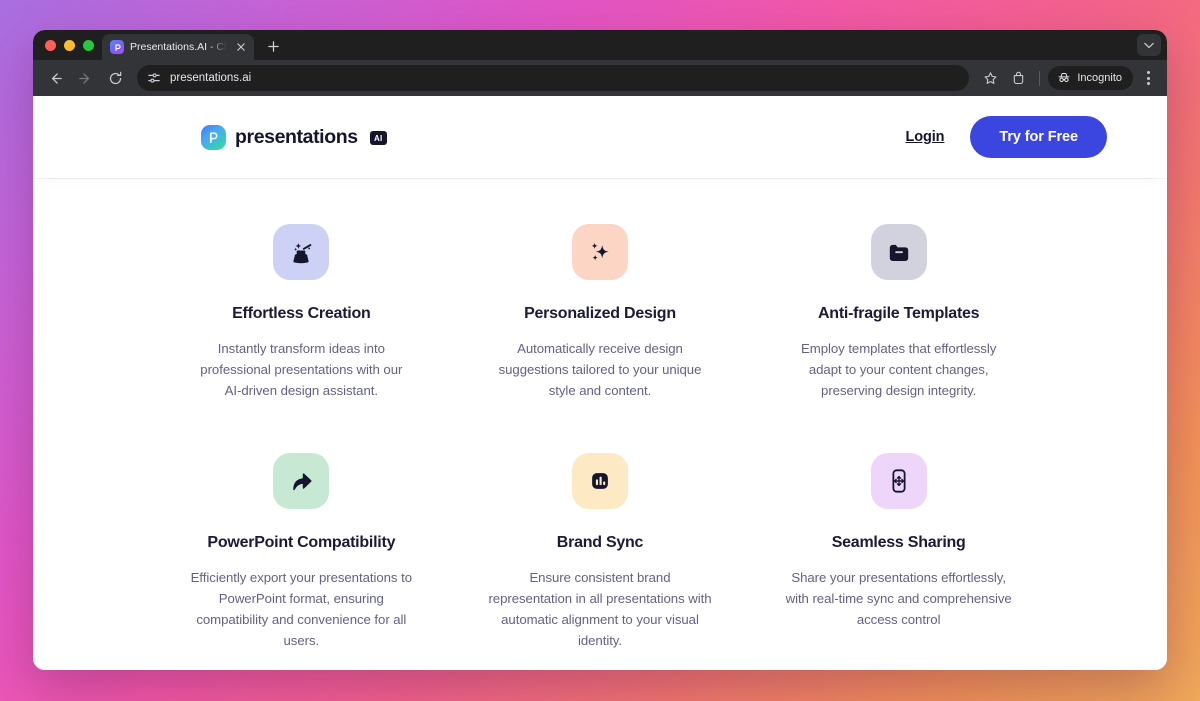 The width and height of the screenshot is (1200, 701). What do you see at coordinates (553, 78) in the screenshot?
I see `address-bar: presentations.ai` at bounding box center [553, 78].